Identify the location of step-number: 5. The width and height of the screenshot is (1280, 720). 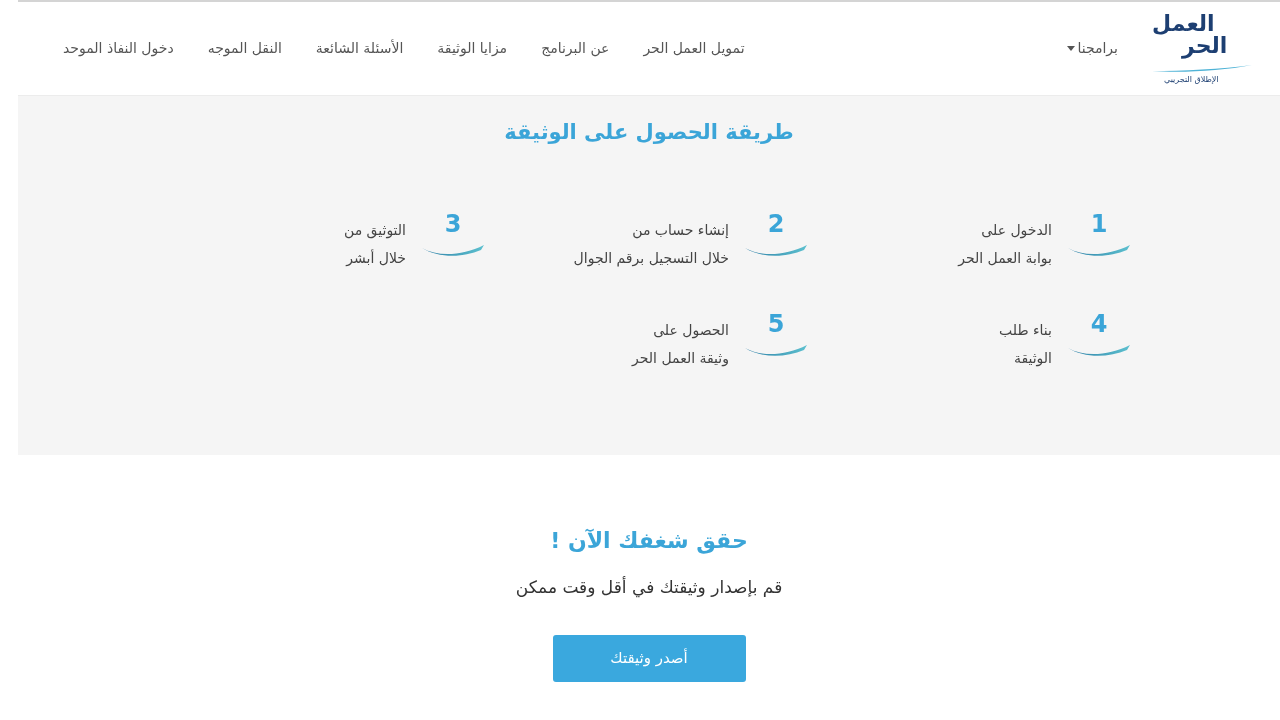
(776, 324).